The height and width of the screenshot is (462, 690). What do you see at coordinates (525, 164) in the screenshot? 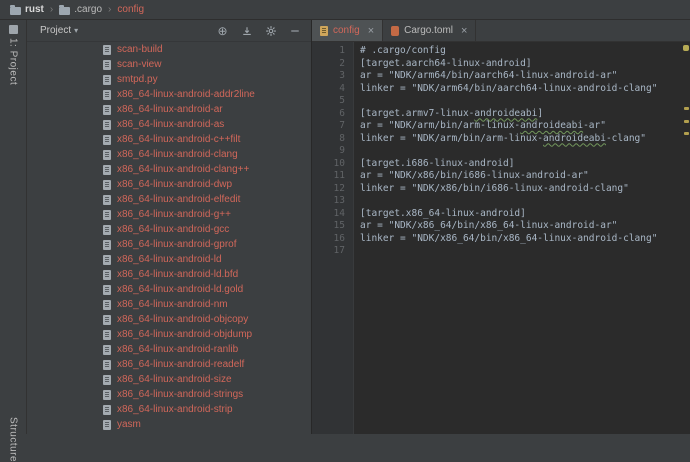
I see `code-line-10: [target.i686-linux-android]` at bounding box center [525, 164].